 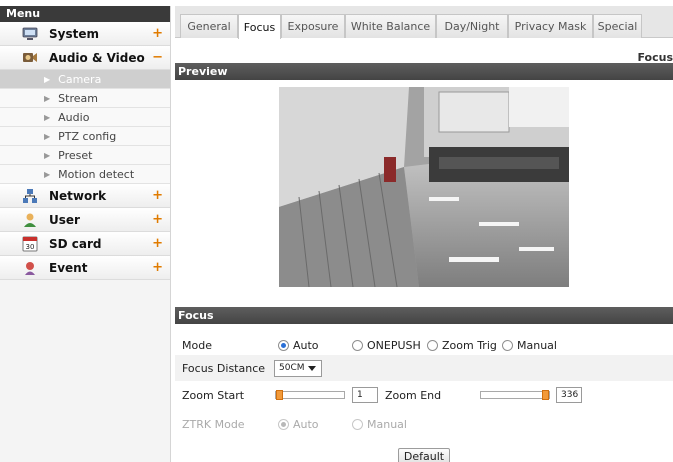 I want to click on zoom-end-slider, so click(x=515, y=395).